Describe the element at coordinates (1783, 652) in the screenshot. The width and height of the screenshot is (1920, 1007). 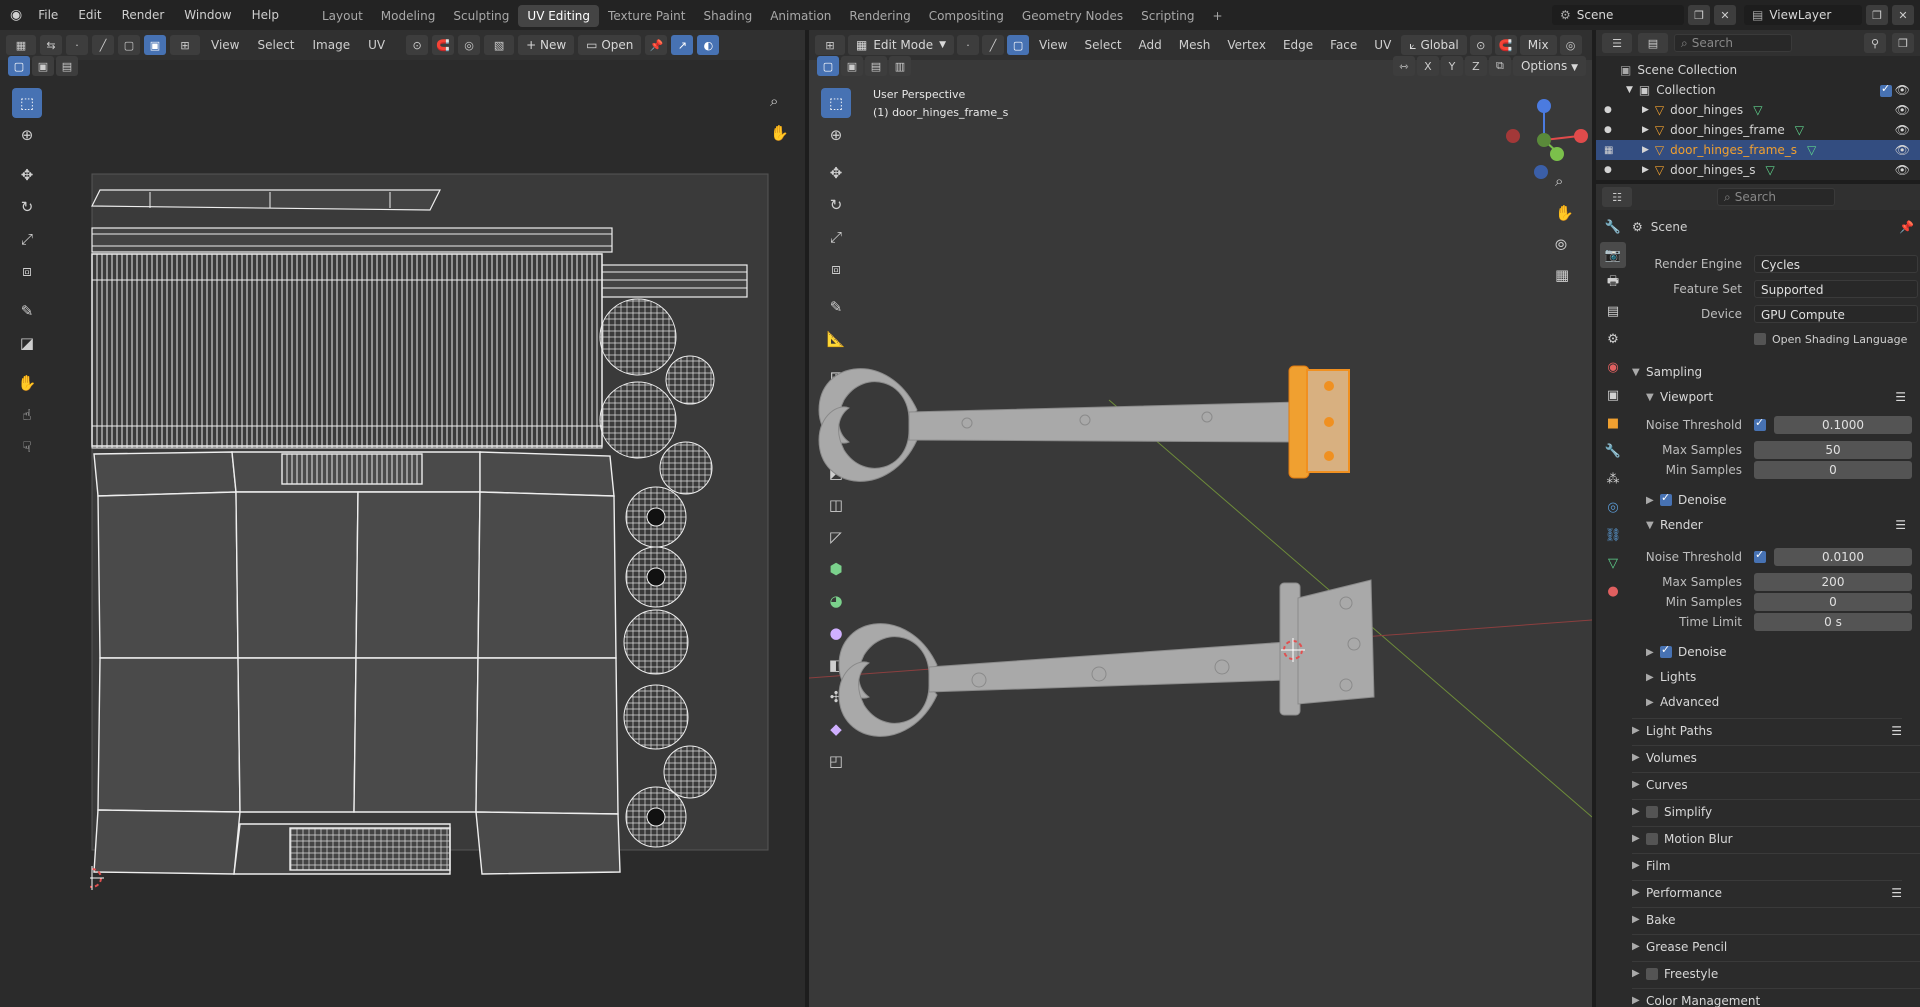
I see `render-denoise-subpanel: ▶ Denoise` at that location.